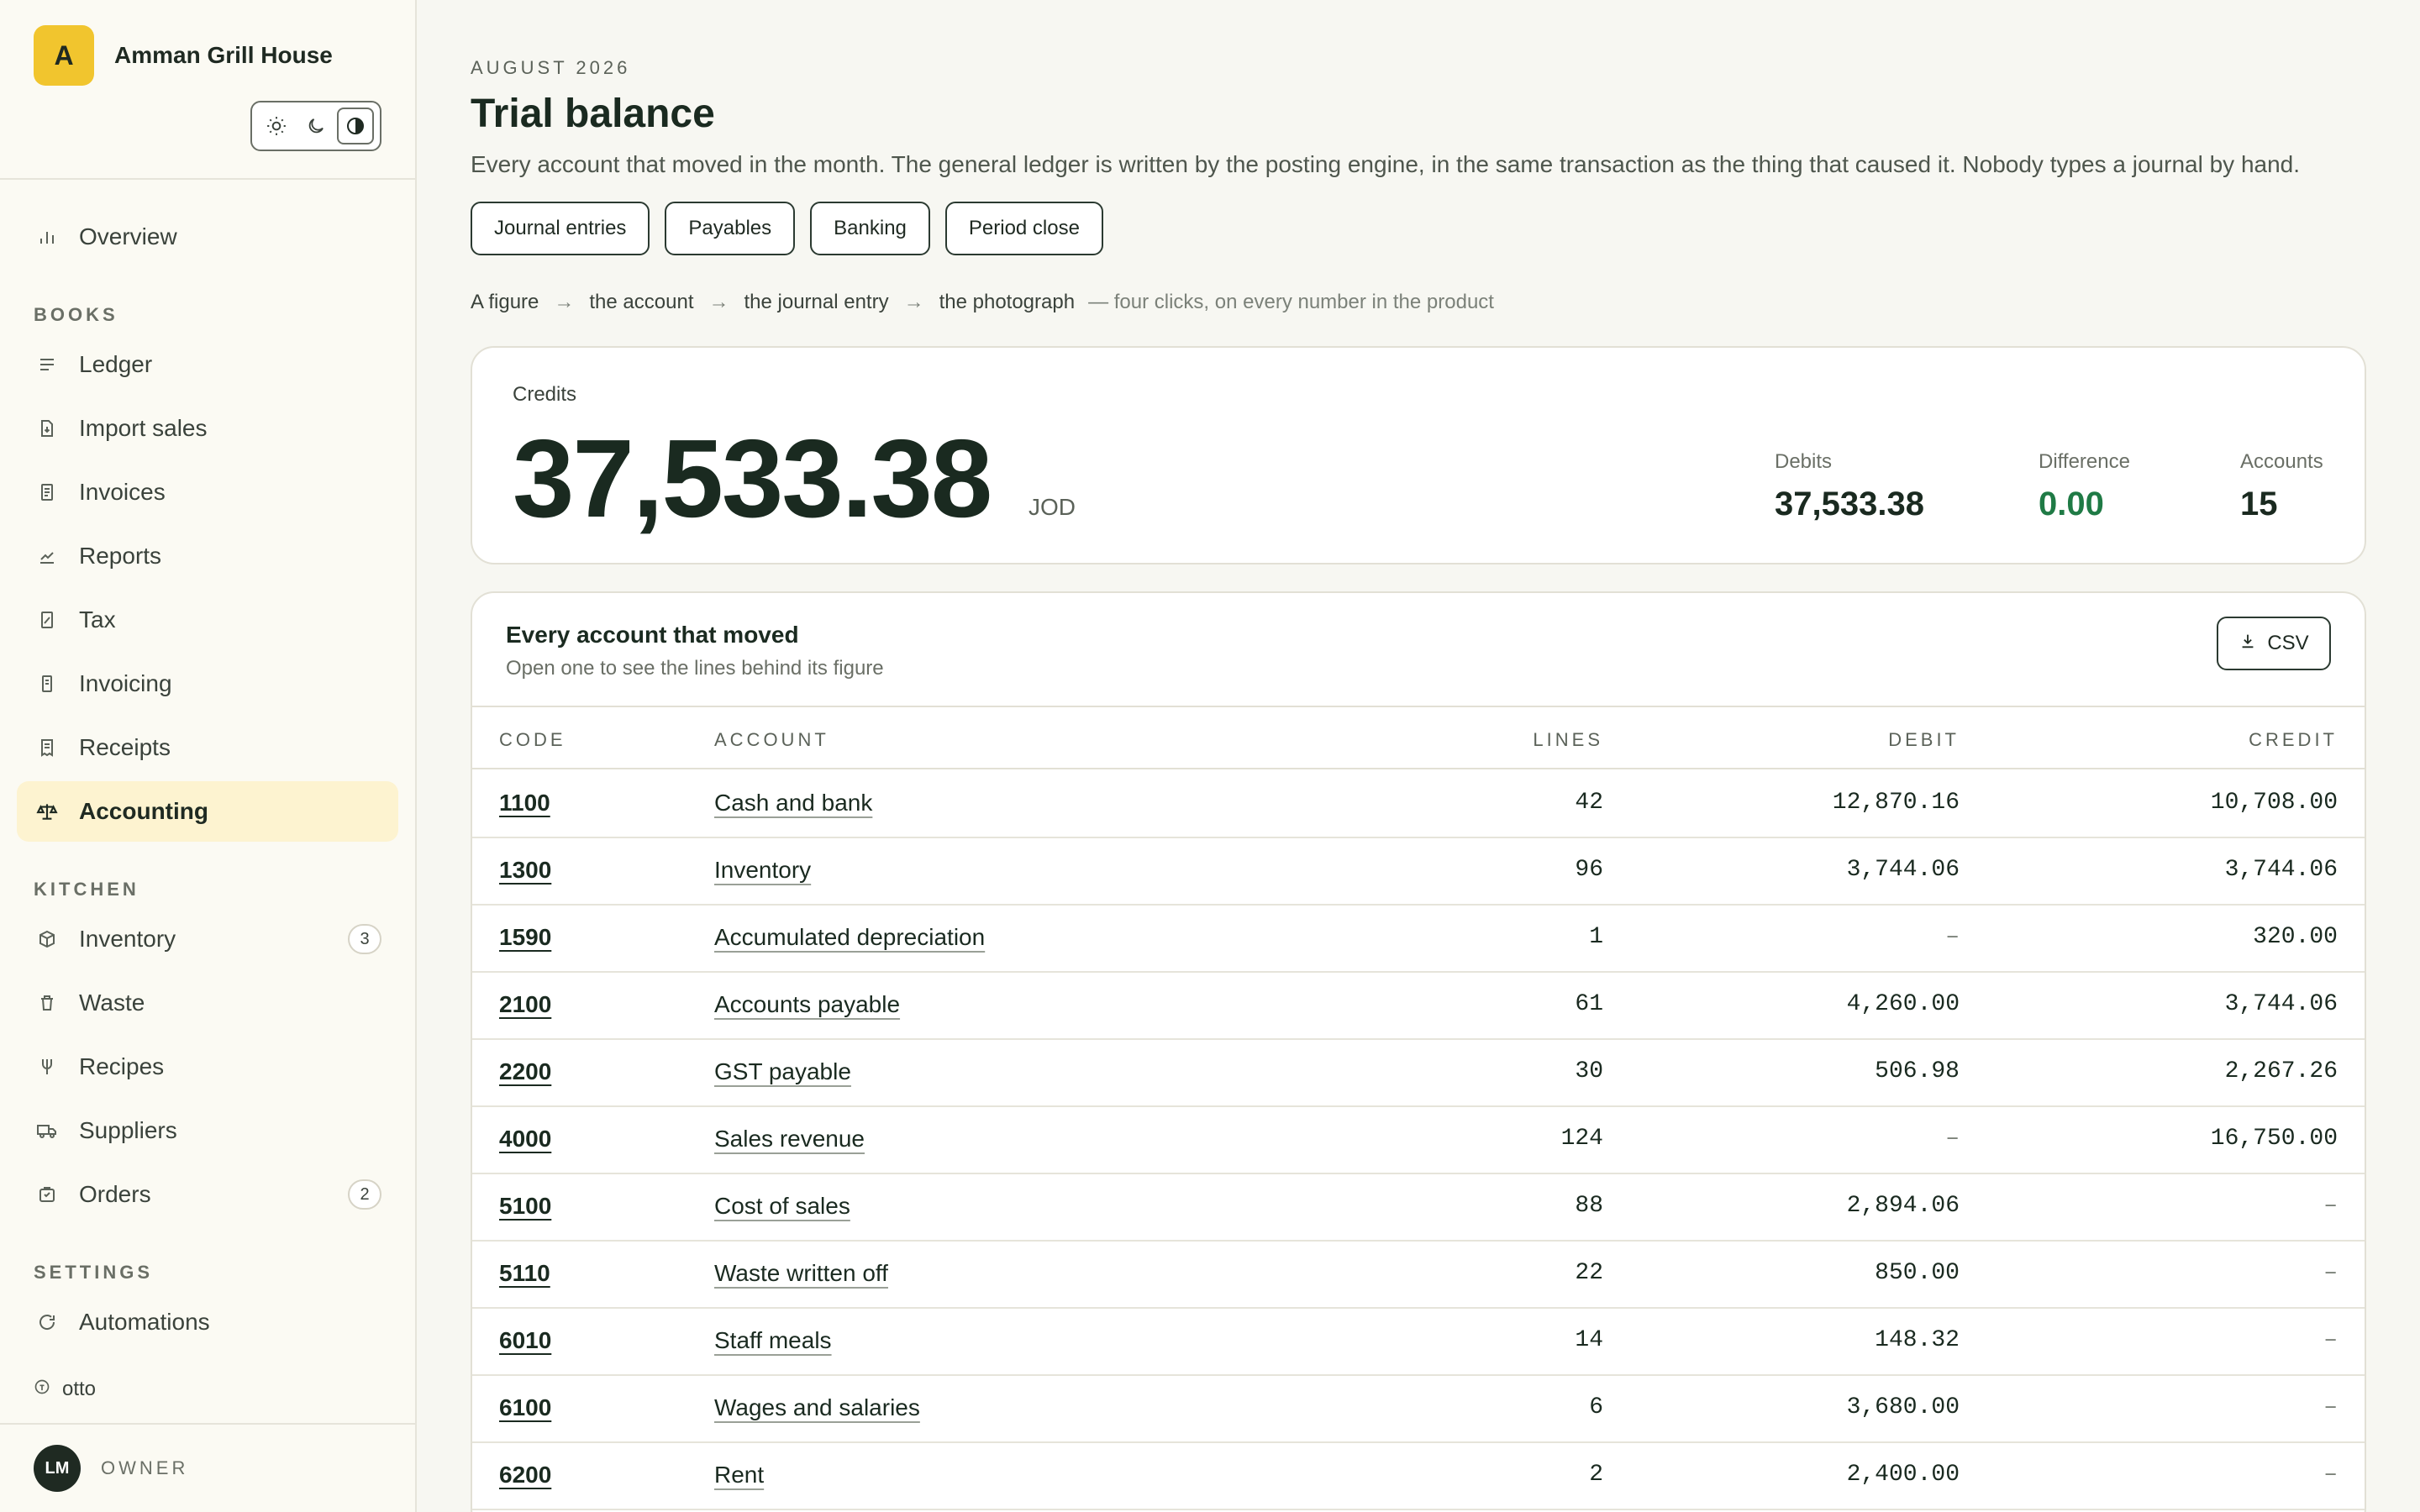 This screenshot has height=1512, width=2420. Describe the element at coordinates (2274, 1139) in the screenshot. I see `credit-amount: 16,750.00` at that location.